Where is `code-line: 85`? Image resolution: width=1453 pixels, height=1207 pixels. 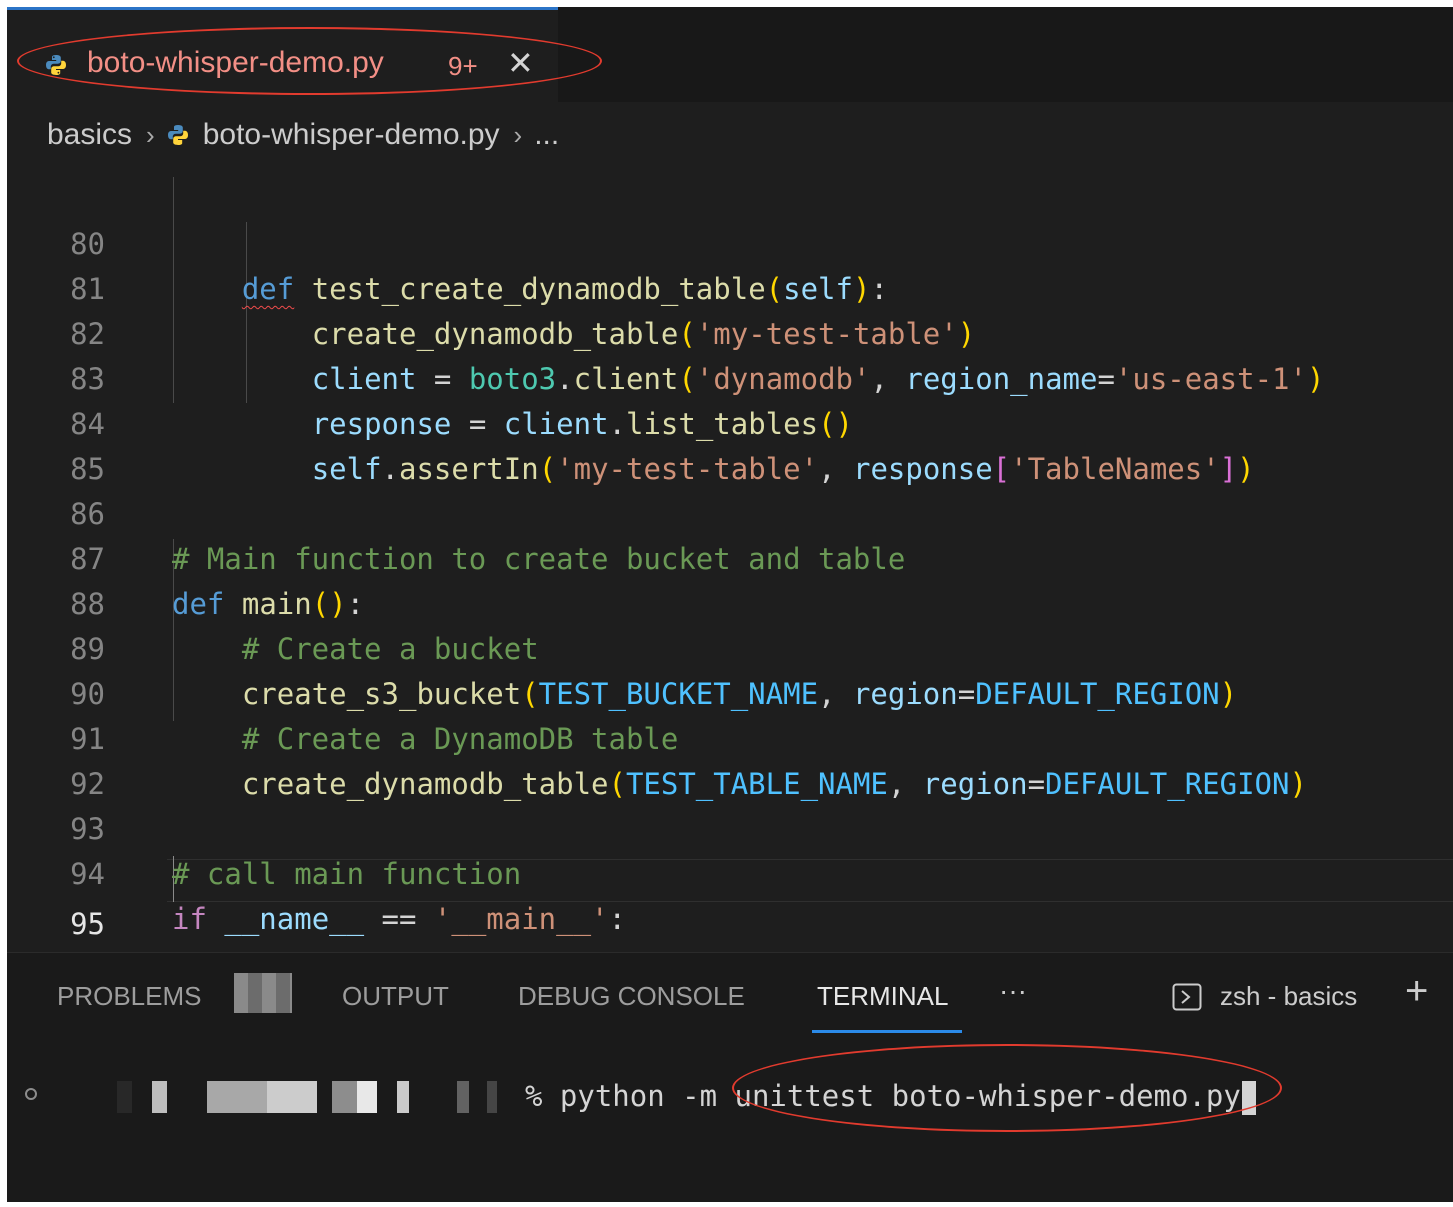 code-line: 85 is located at coordinates (730, 444).